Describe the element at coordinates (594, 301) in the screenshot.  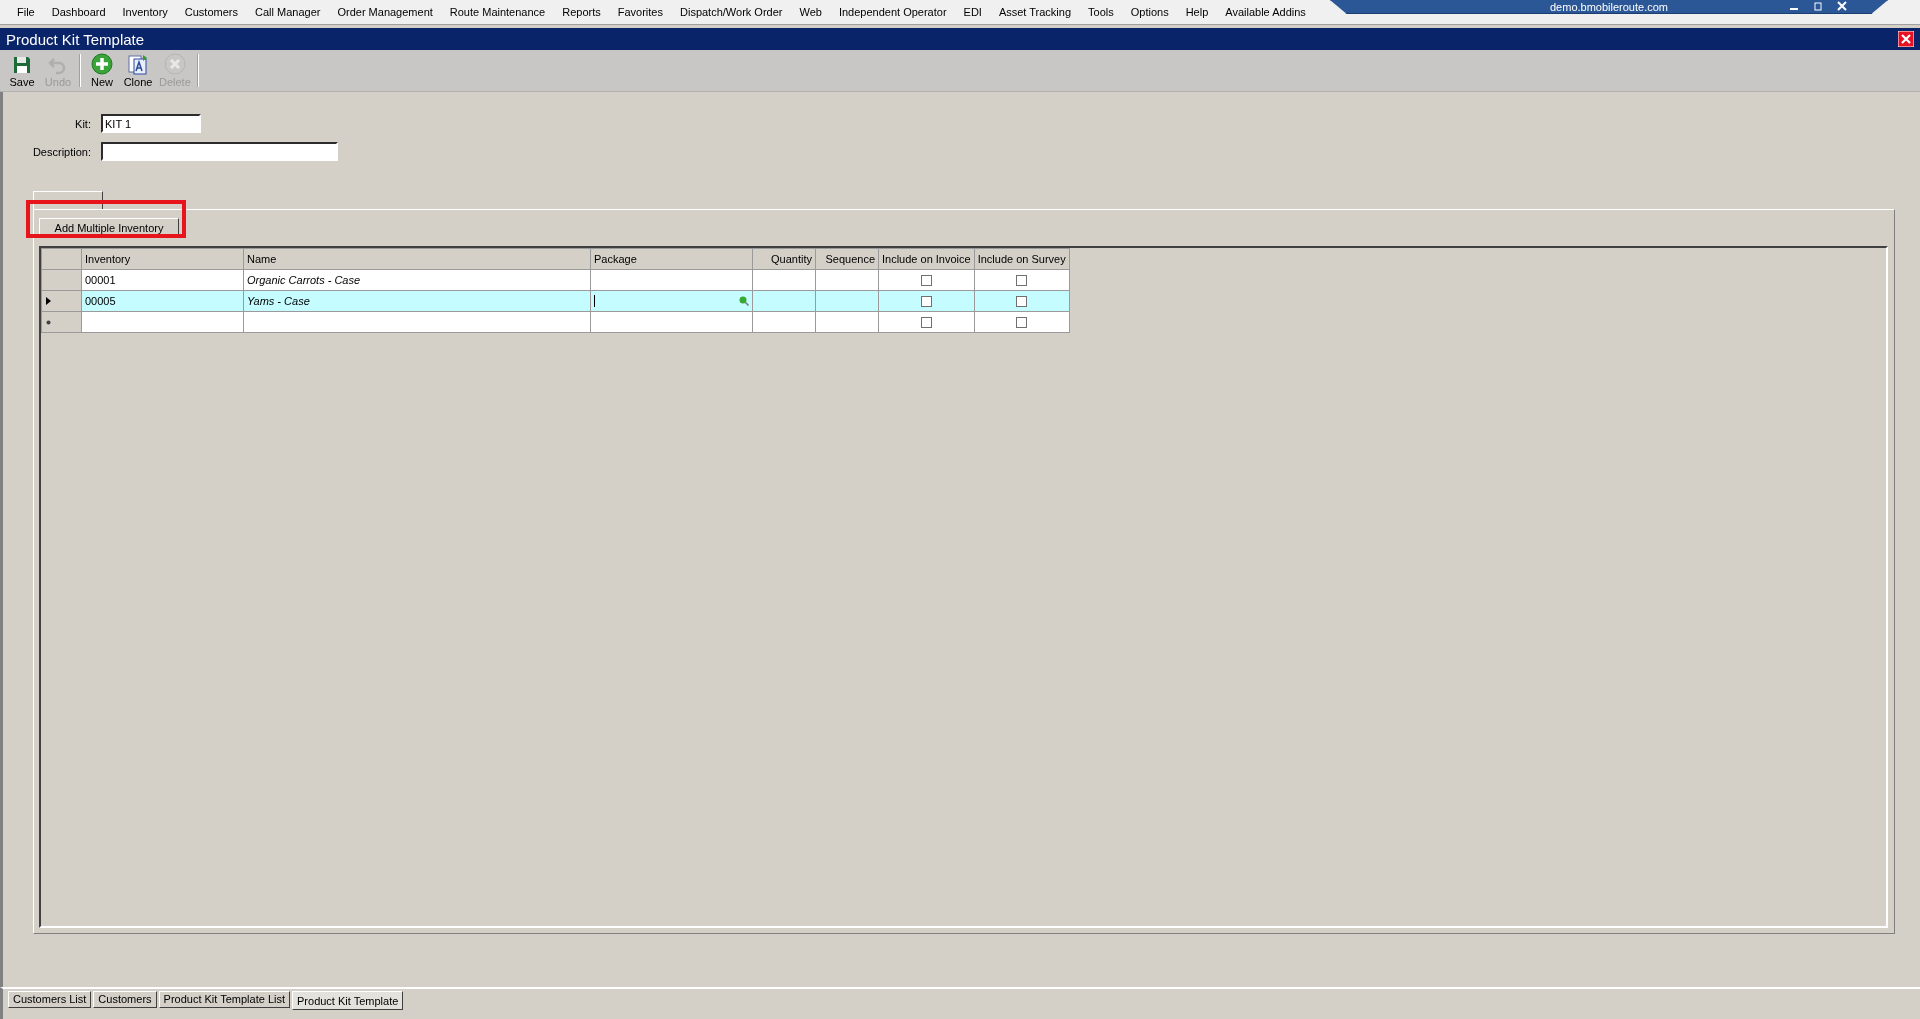
I see `text-cursor` at that location.